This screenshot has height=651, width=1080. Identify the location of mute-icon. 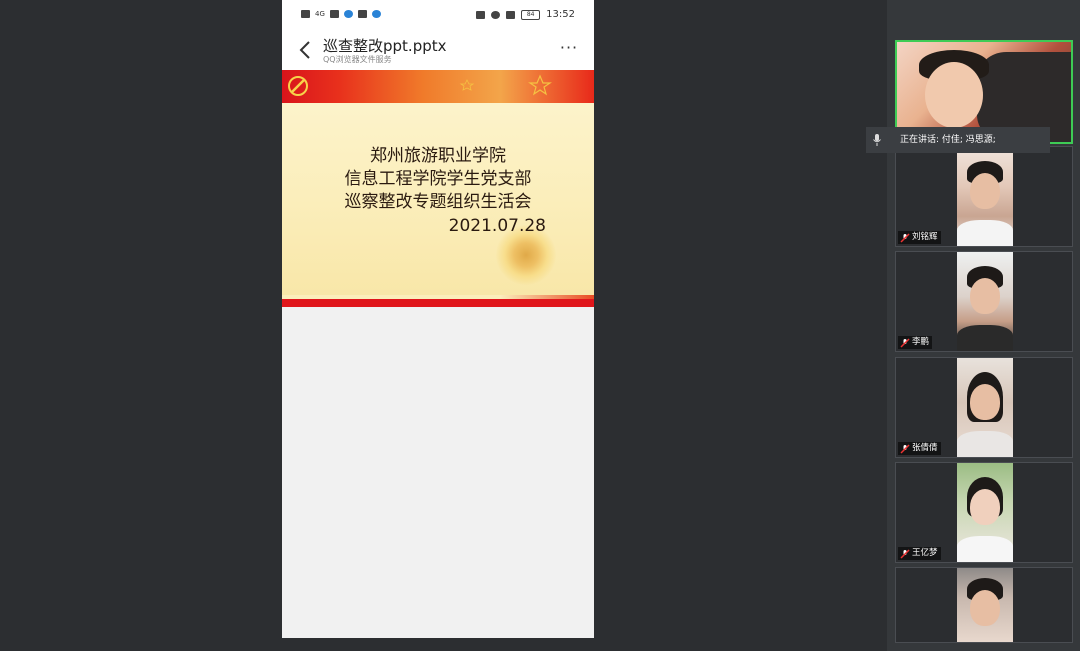
(511, 14).